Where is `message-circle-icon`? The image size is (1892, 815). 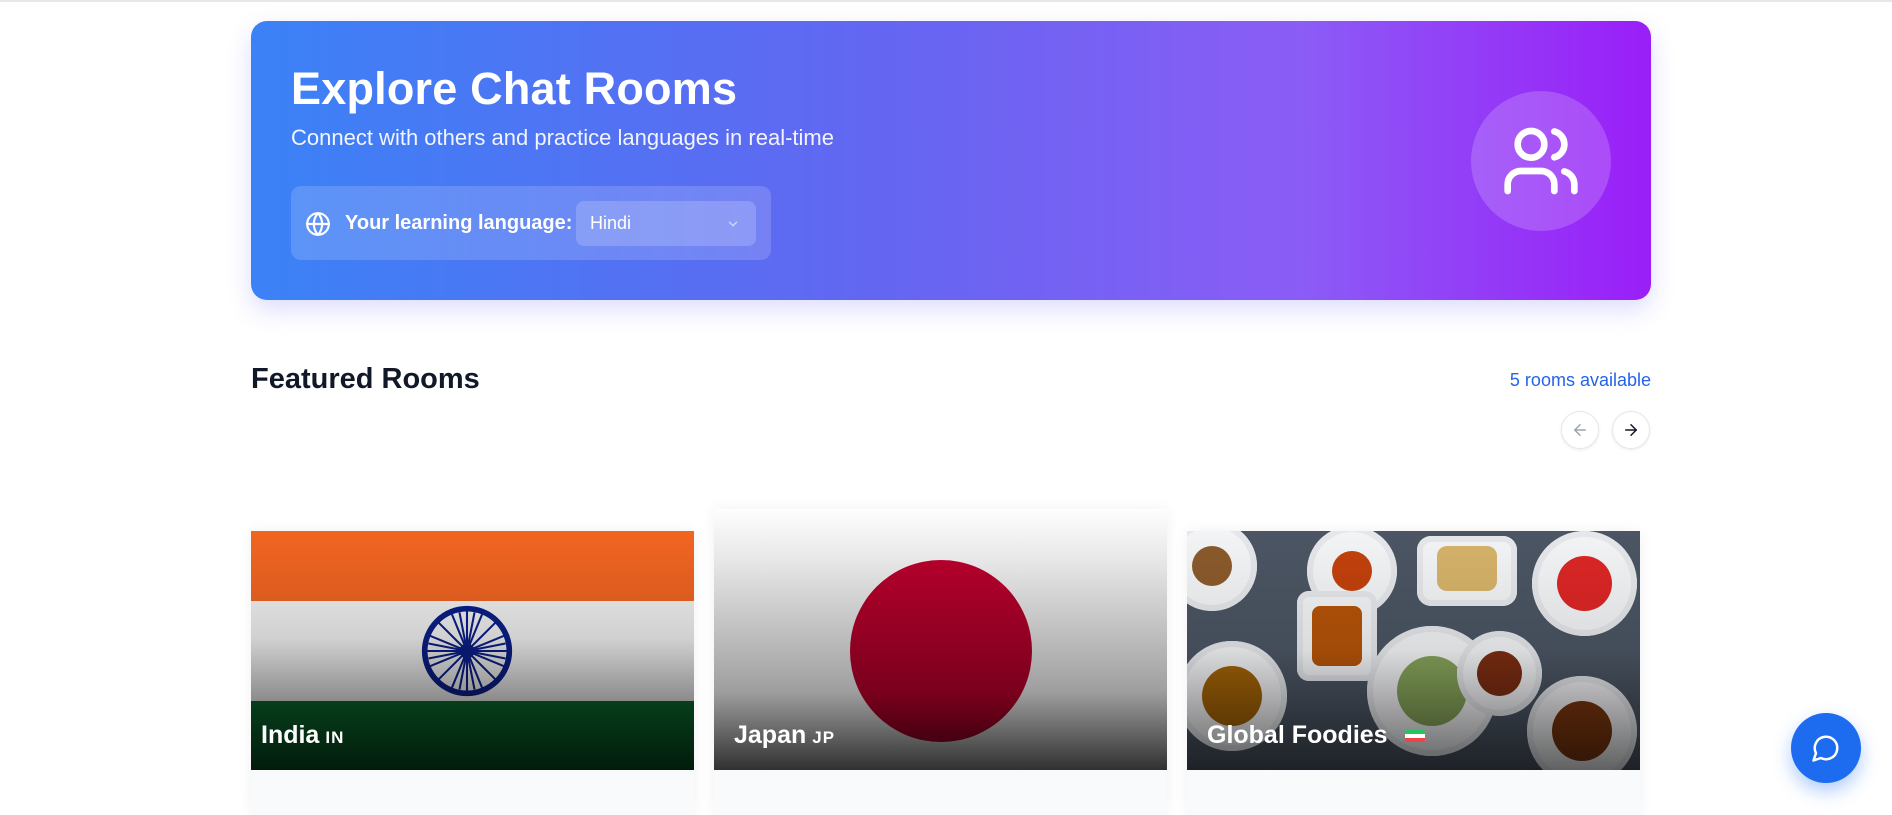
message-circle-icon is located at coordinates (1825, 748).